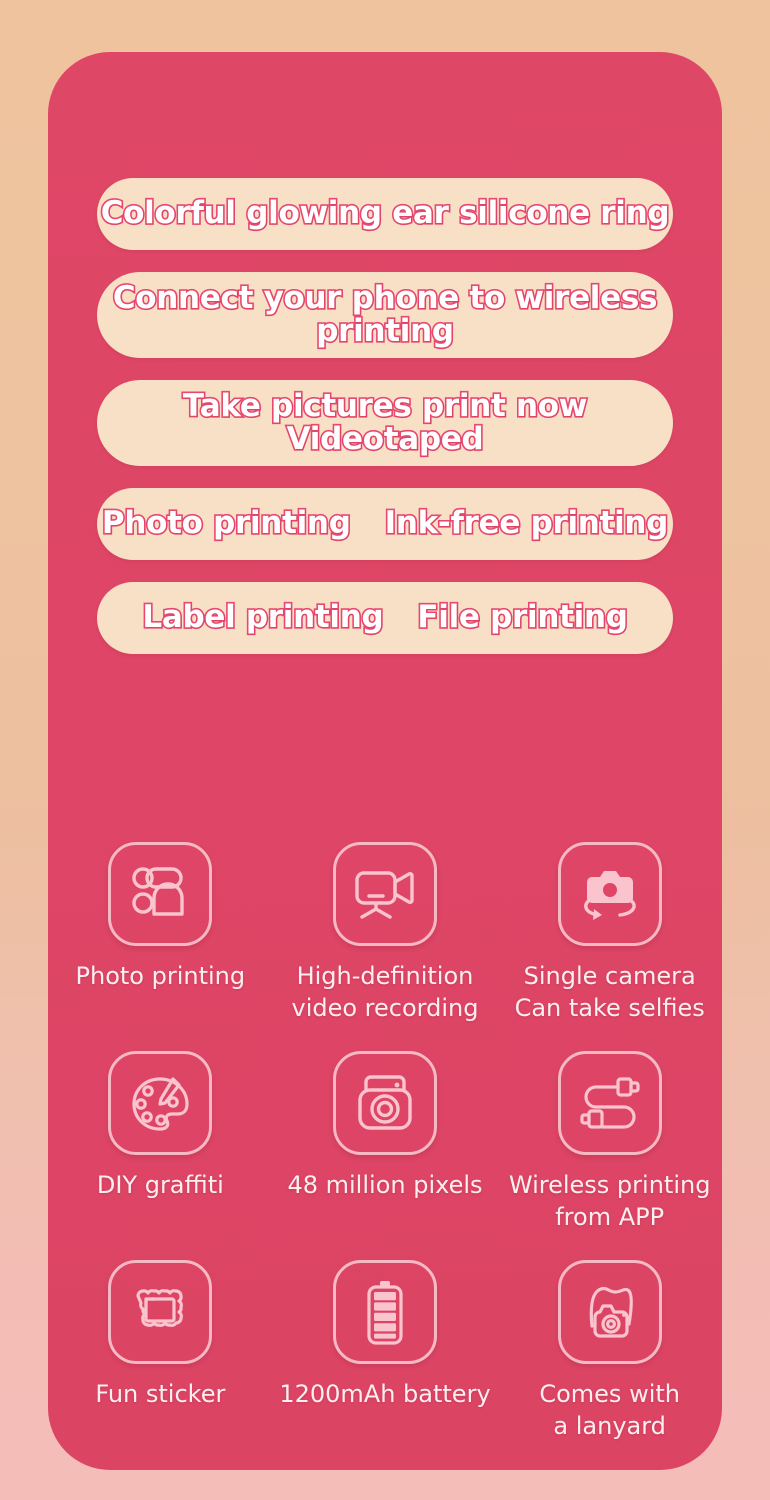 Image resolution: width=770 pixels, height=1500 pixels. I want to click on feature-label: High-definition video recording, so click(385, 992).